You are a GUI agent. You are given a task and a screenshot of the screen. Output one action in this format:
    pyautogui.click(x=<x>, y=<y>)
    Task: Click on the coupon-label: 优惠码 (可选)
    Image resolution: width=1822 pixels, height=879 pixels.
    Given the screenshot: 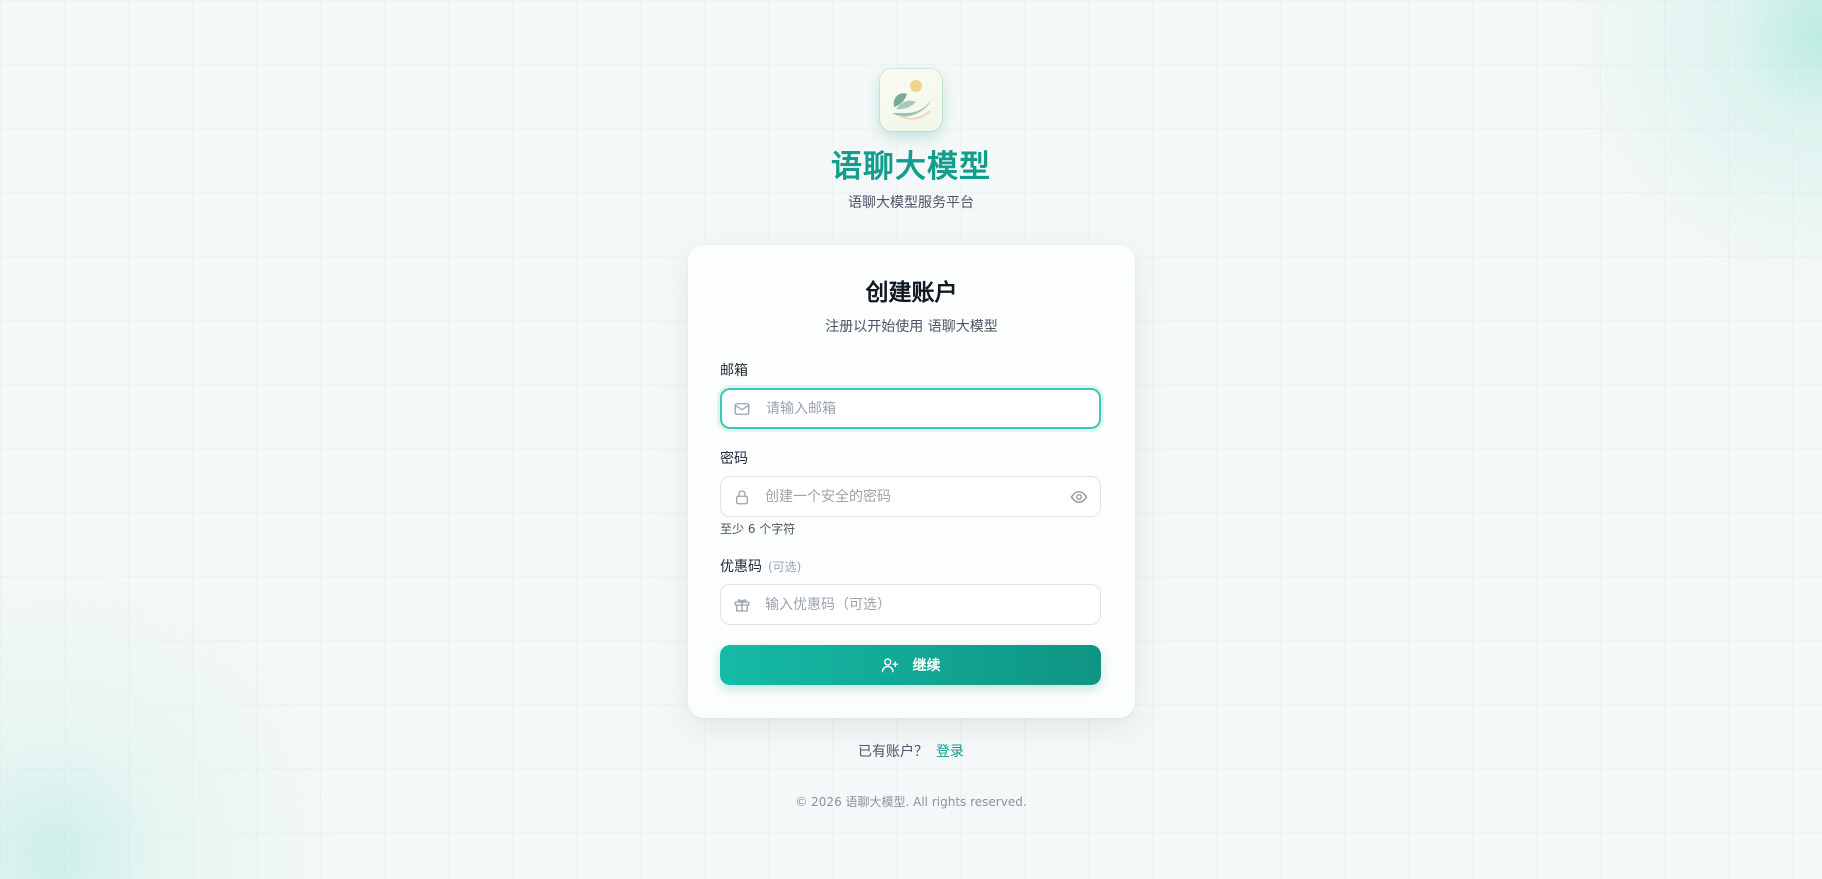 What is the action you would take?
    pyautogui.click(x=760, y=567)
    